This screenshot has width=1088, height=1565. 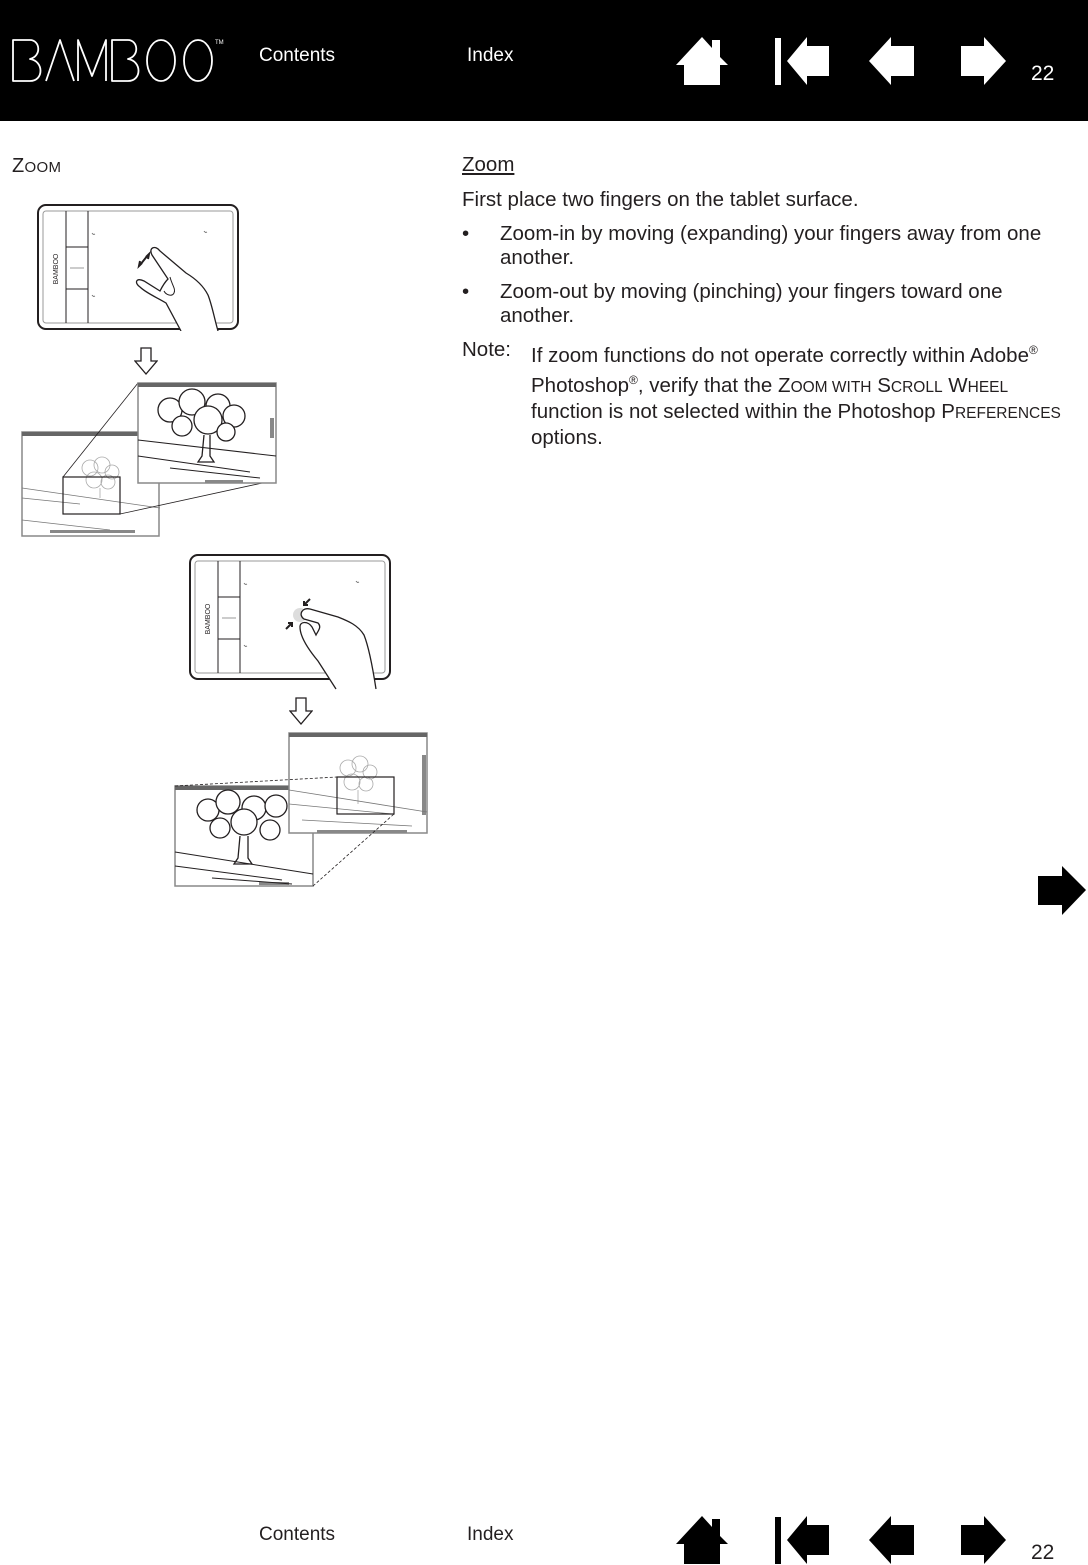 I want to click on zoom-in-tablet-illustration: BAMBOO, so click(x=138, y=267).